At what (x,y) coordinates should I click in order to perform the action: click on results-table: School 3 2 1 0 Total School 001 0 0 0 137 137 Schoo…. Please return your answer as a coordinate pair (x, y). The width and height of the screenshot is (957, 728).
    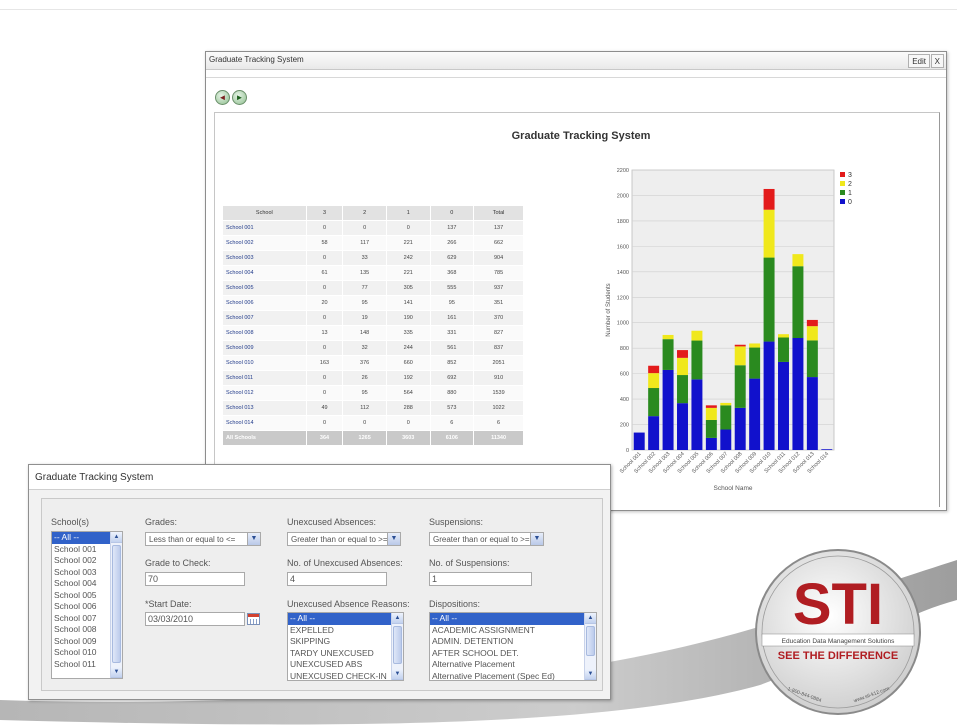
    Looking at the image, I should click on (373, 325).